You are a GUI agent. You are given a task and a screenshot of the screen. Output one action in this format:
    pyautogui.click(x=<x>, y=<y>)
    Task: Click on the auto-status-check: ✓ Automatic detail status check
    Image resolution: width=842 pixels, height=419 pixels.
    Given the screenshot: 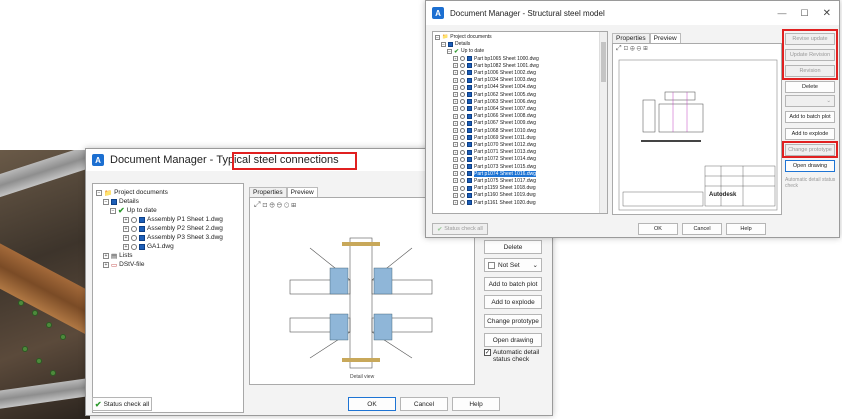 What is the action you would take?
    pyautogui.click(x=516, y=356)
    